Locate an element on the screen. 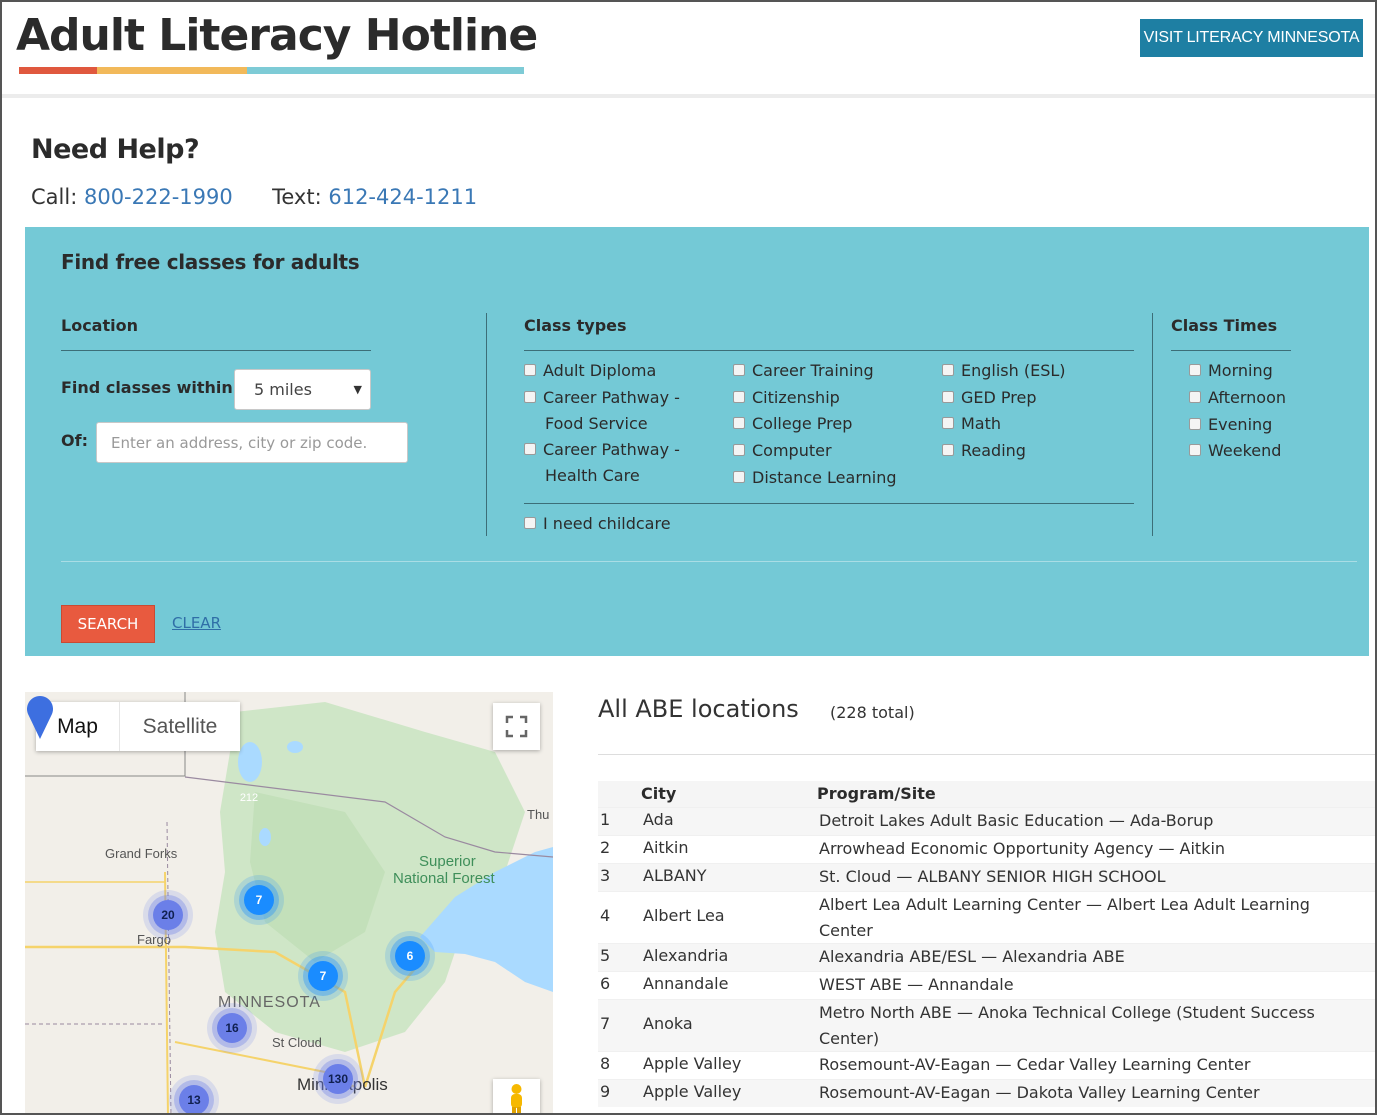 The height and width of the screenshot is (1115, 1377). map-label-minnesota: MINNESOTA is located at coordinates (269, 1002).